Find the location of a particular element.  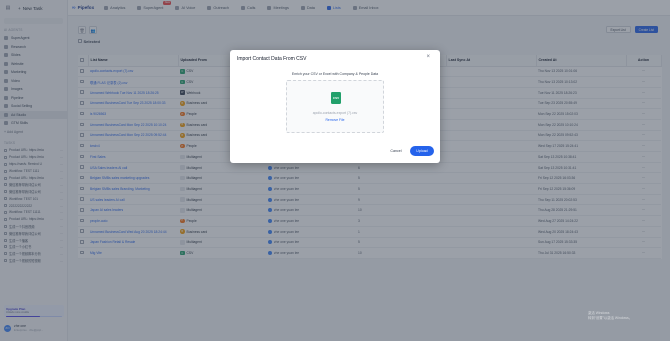

watermark-line-2: 转到“设置”以激活 Windows。 is located at coordinates (610, 318).